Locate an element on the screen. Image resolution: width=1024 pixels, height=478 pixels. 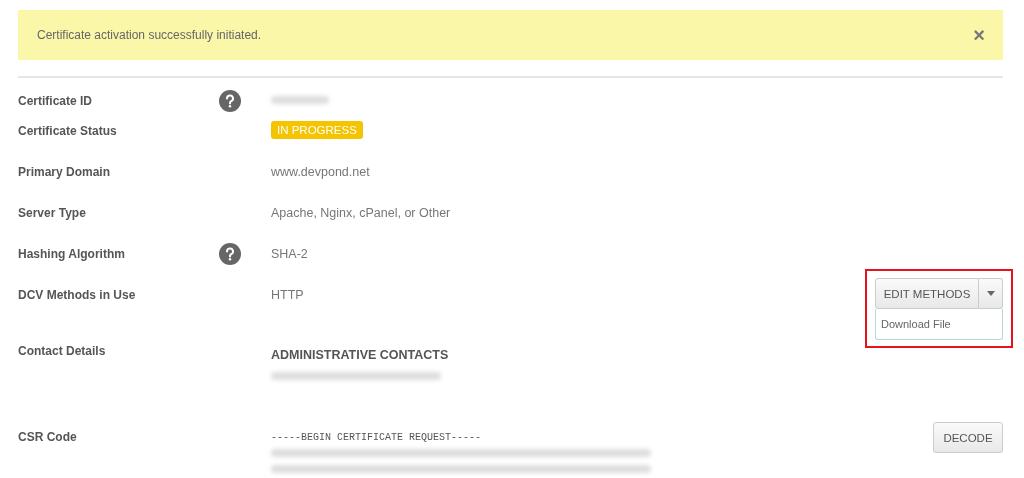
field-value: HTTP is located at coordinates (287, 294).